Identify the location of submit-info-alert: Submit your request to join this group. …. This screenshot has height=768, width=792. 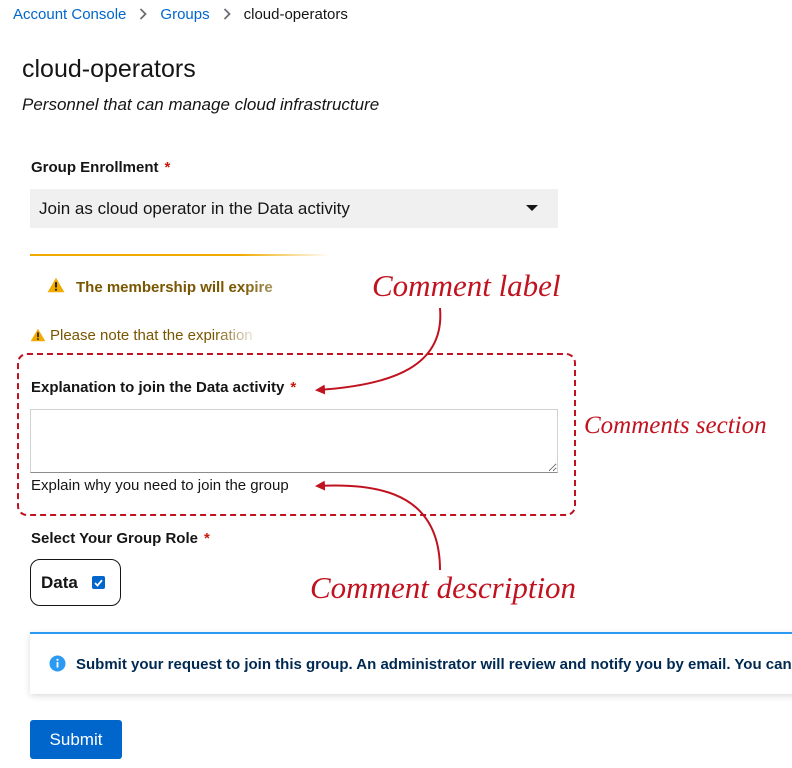
(411, 663).